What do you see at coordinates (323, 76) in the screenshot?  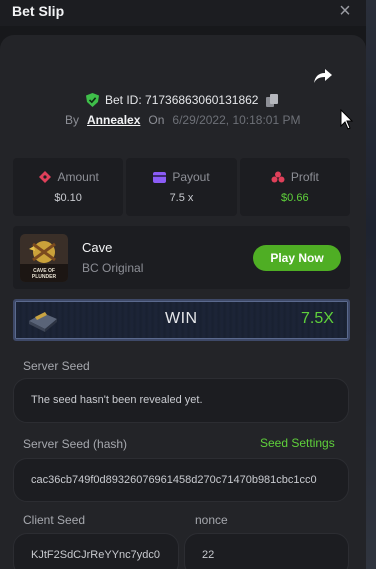 I see `share-icon` at bounding box center [323, 76].